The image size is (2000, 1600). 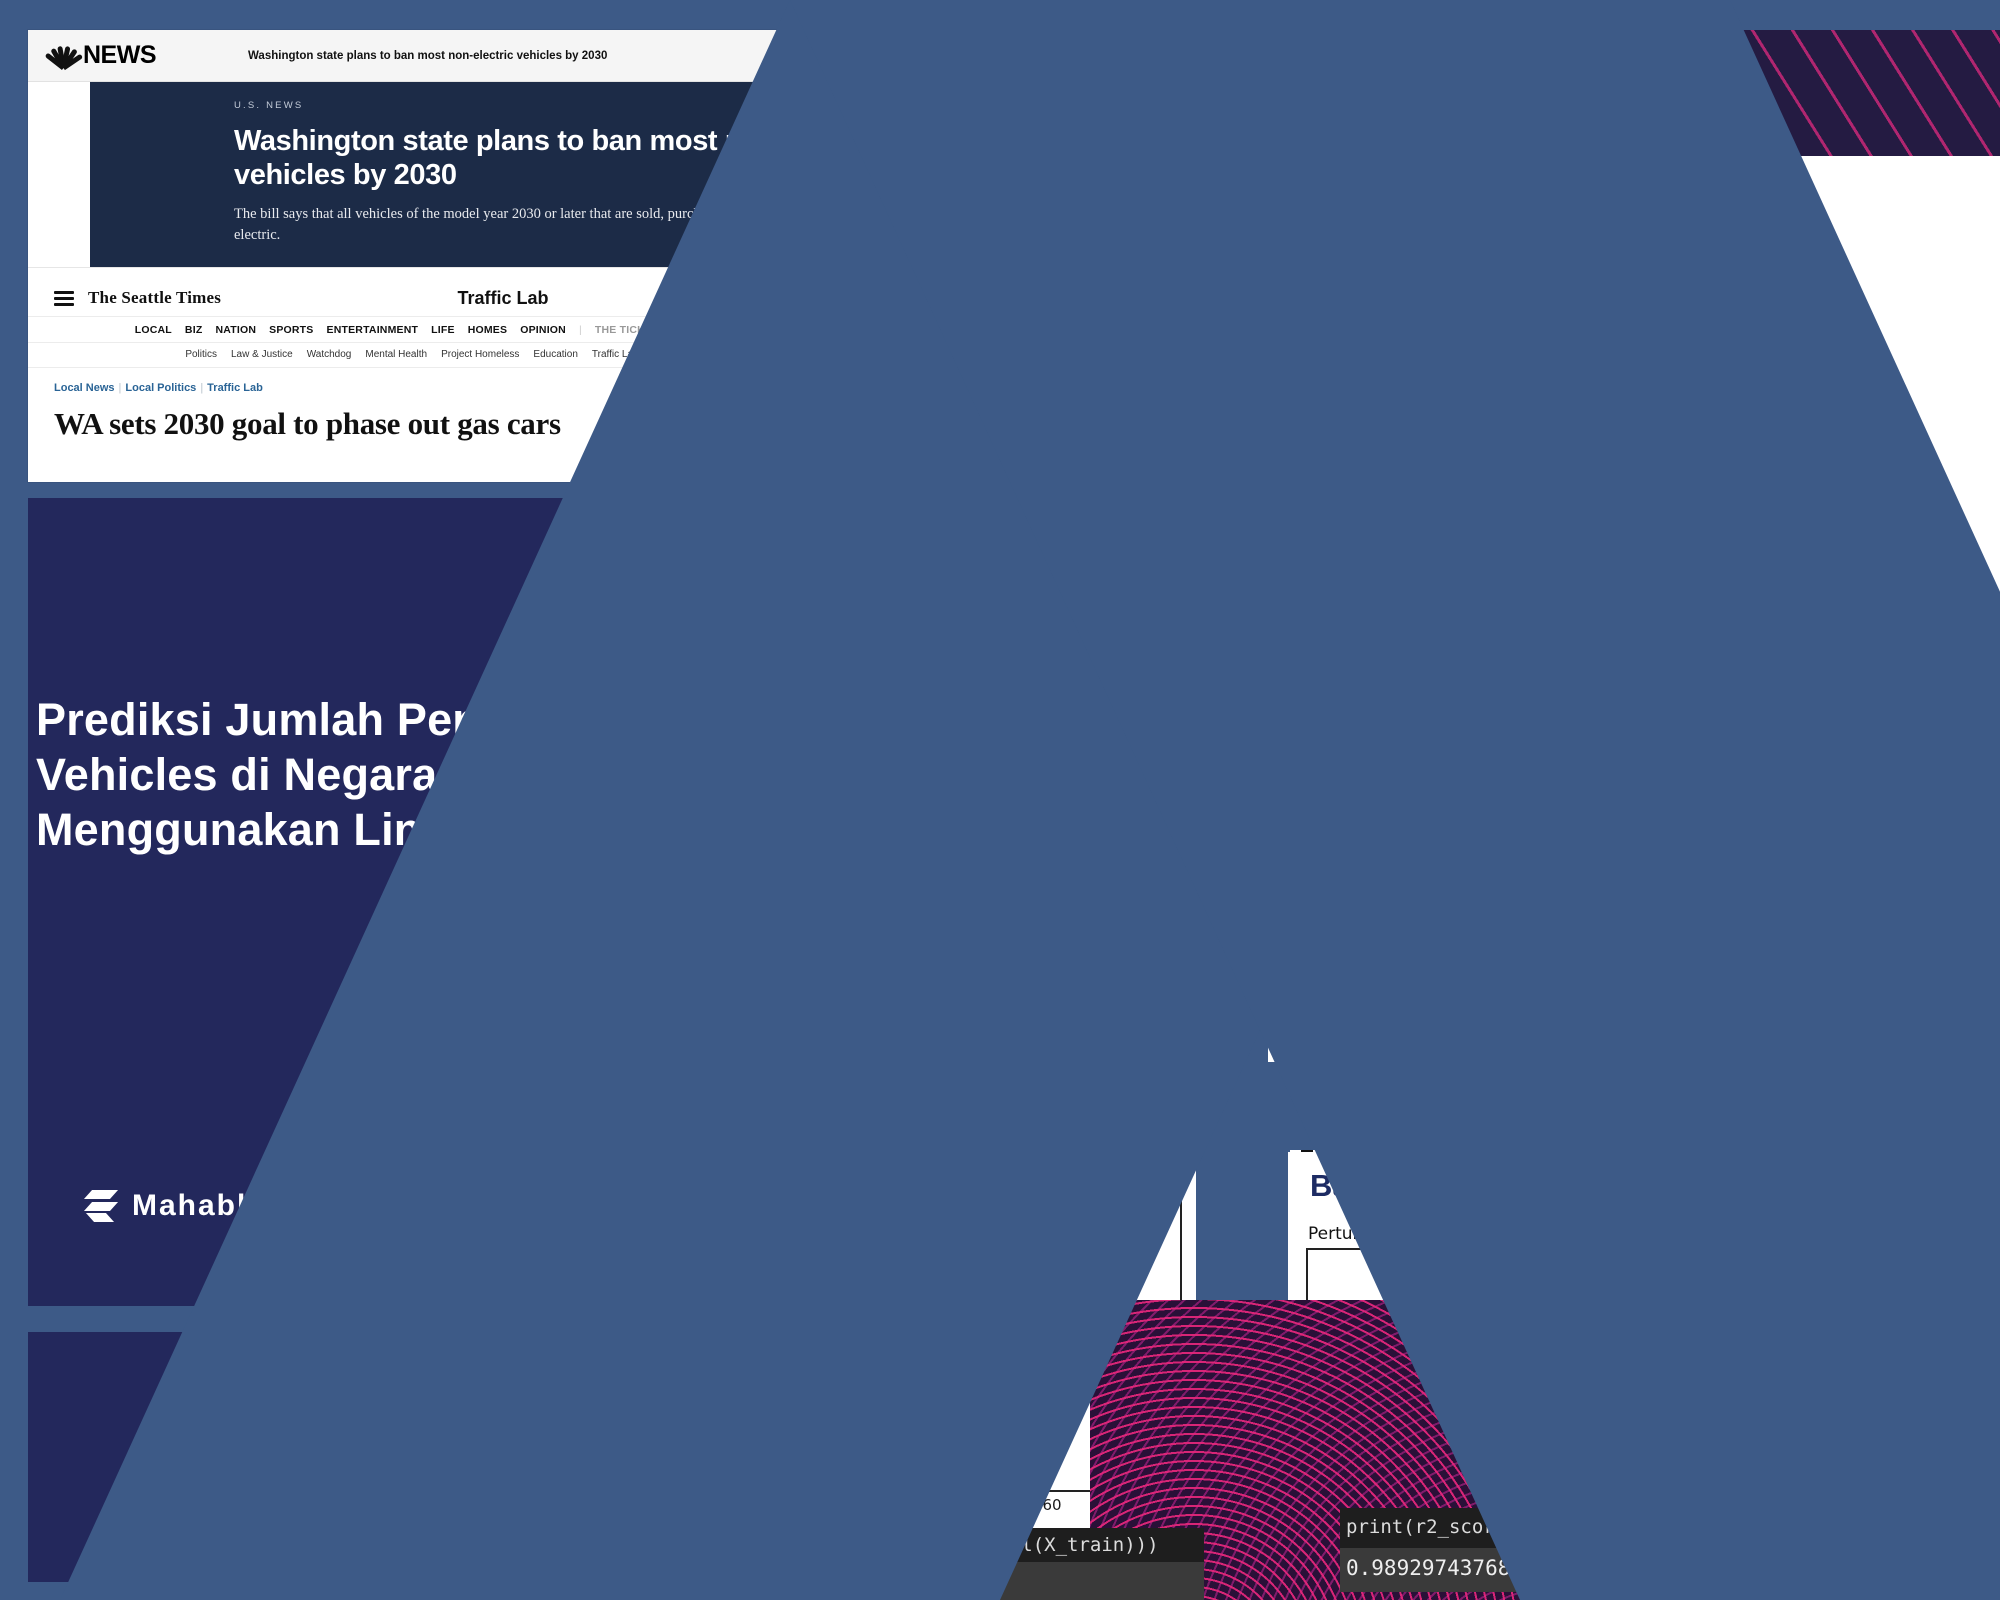 I want to click on nav-sports: SPORTS, so click(x=291, y=330).